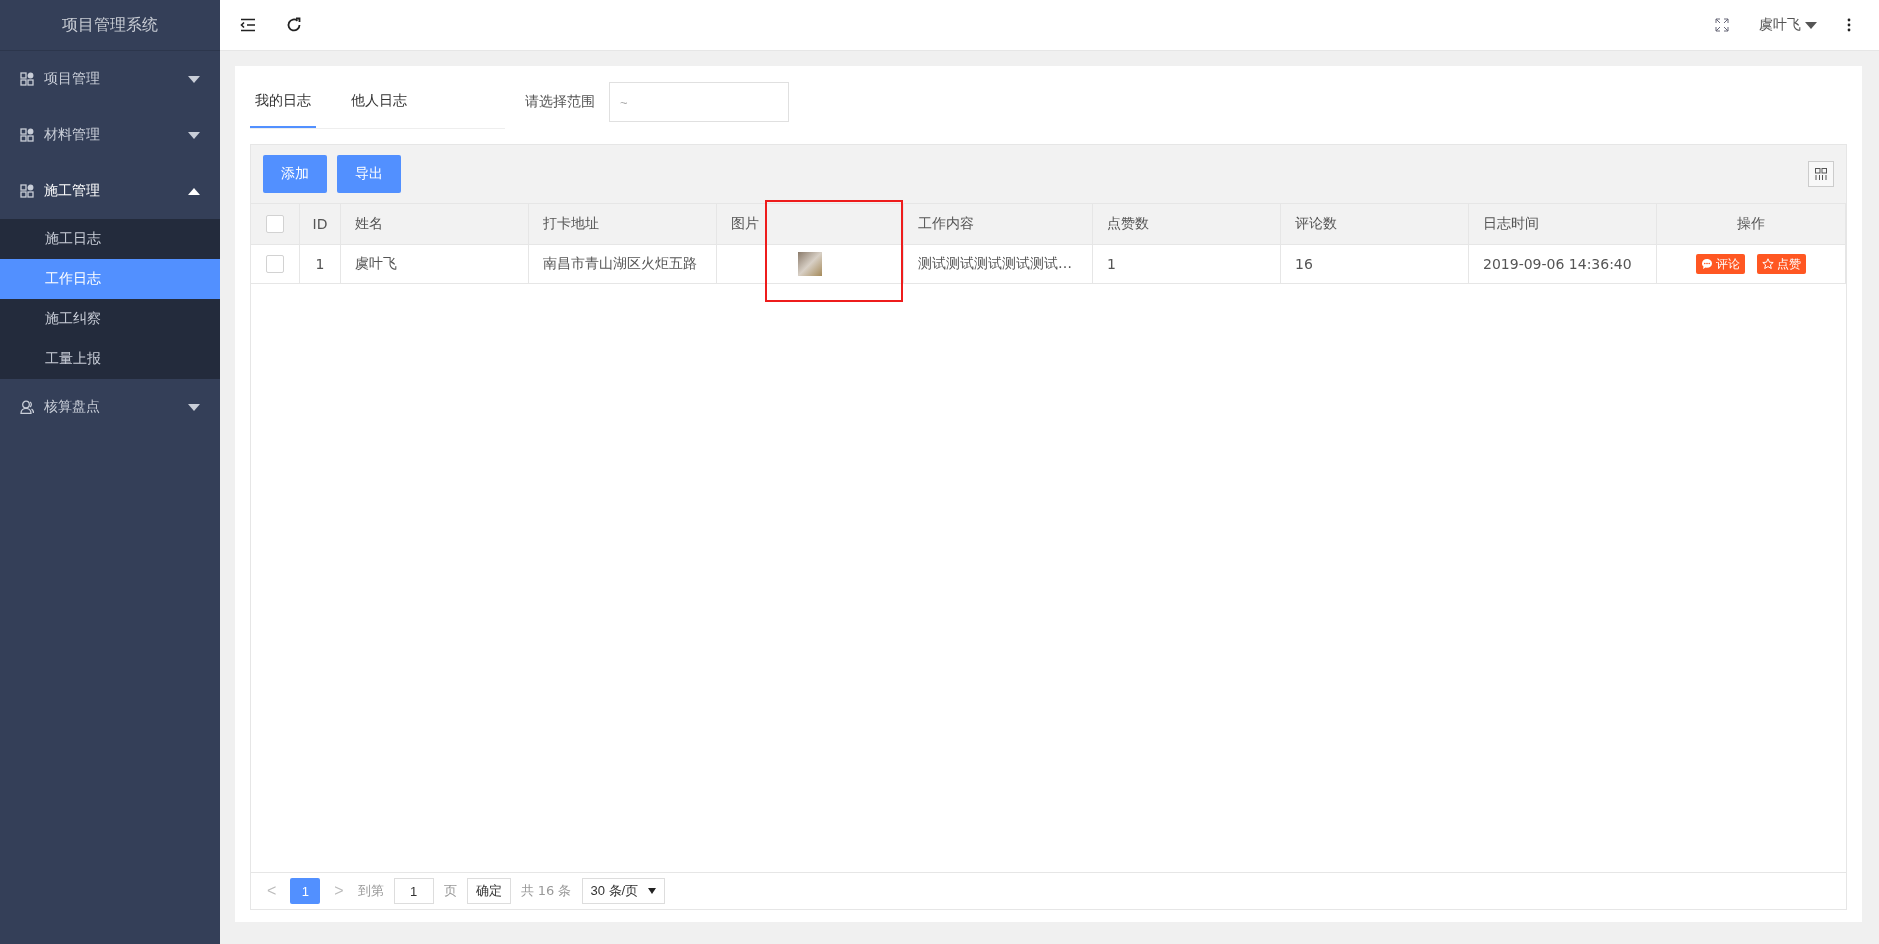  What do you see at coordinates (110, 239) in the screenshot?
I see `sidebar-item: 施工日志` at bounding box center [110, 239].